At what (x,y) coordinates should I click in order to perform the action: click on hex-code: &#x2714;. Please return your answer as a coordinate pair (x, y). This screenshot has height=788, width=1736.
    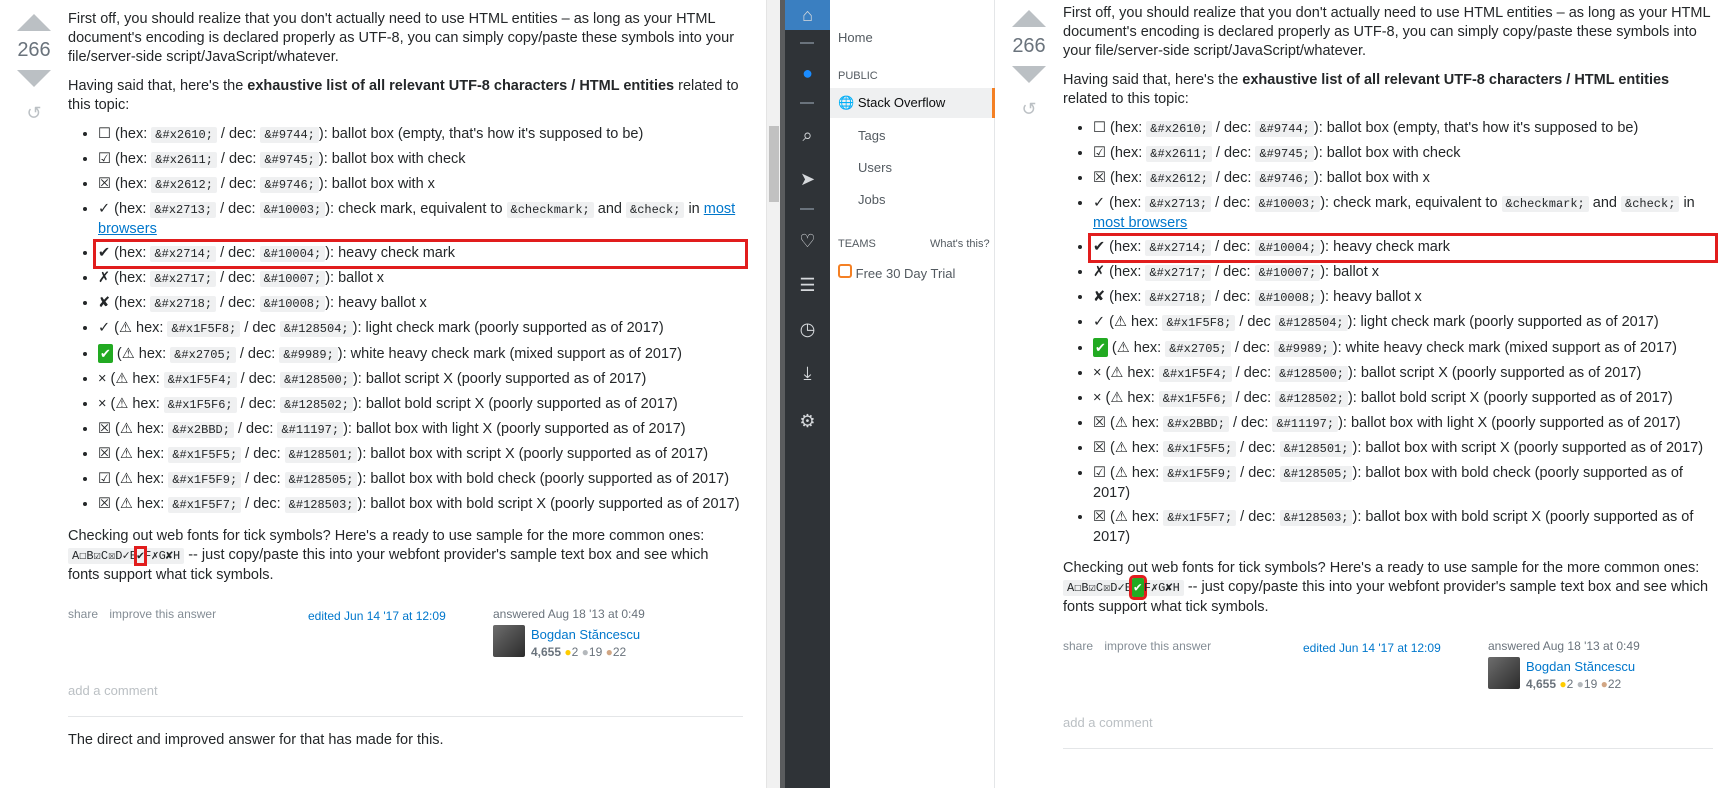
    Looking at the image, I should click on (183, 254).